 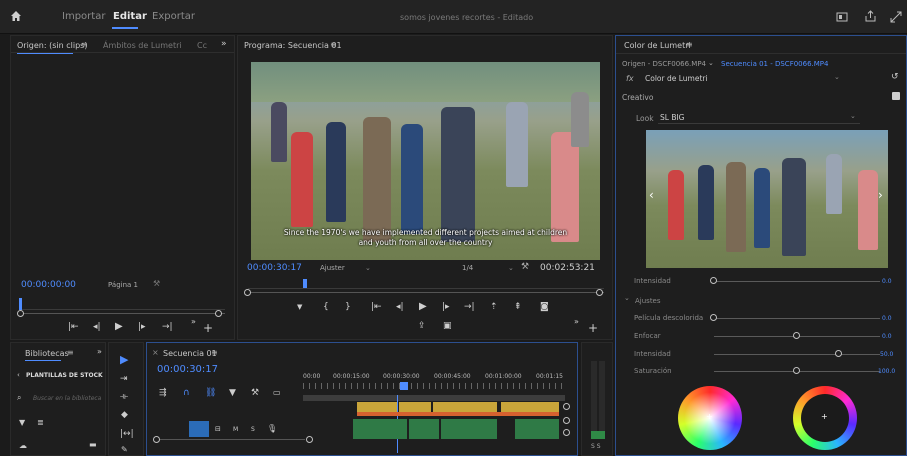 What do you see at coordinates (467, 268) in the screenshot?
I see `resolution-dropdown: 1/4` at bounding box center [467, 268].